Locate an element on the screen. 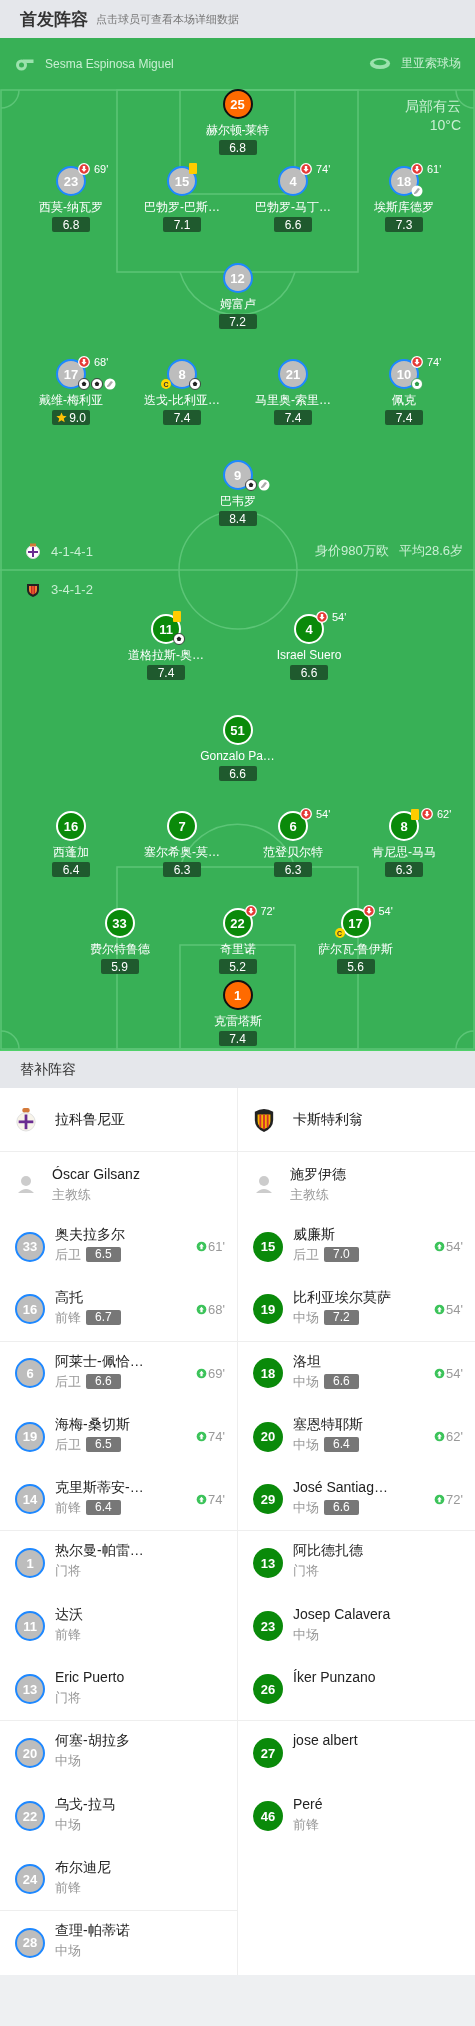  sub-off-minute: 62' is located at coordinates (444, 814).